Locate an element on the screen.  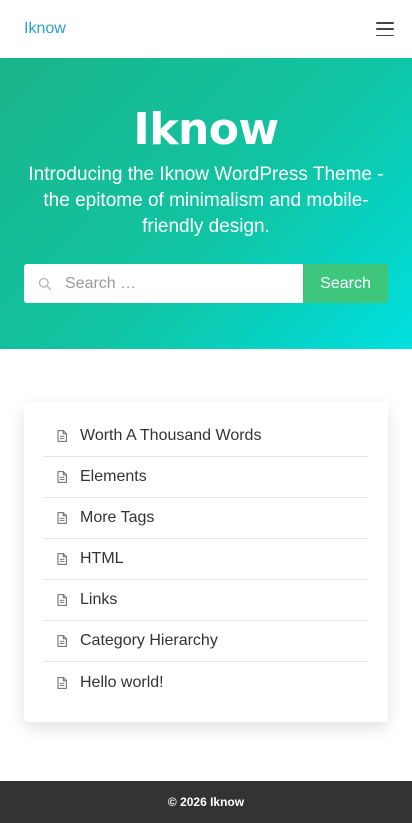
post-title: Hello world! is located at coordinates (122, 682).